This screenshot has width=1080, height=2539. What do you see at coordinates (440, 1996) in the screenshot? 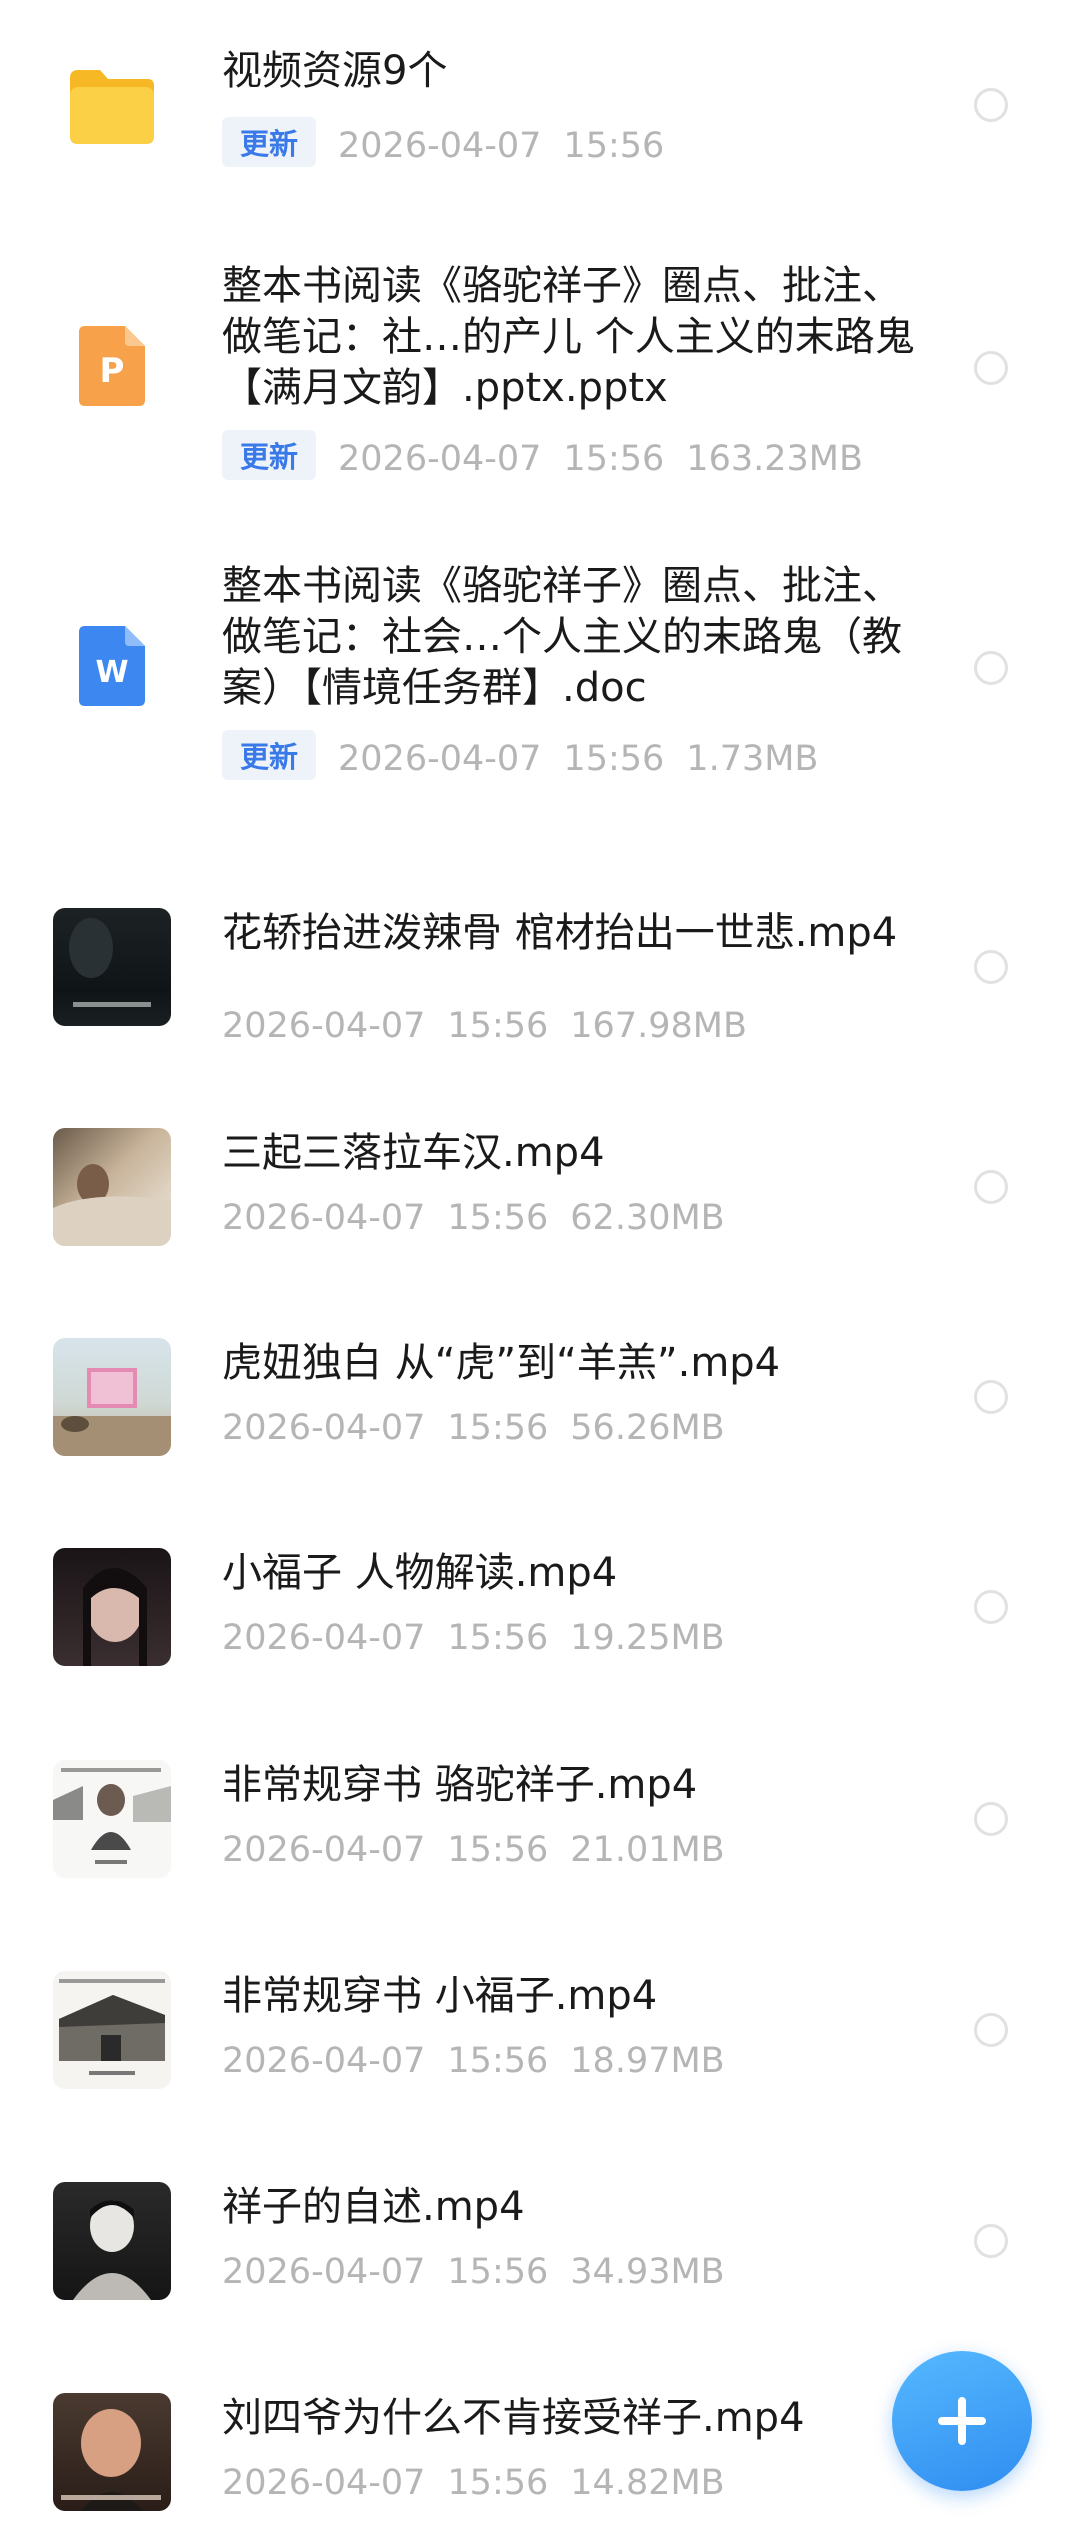
I see `file-name: 非常规穿书 小福子.mp4` at bounding box center [440, 1996].